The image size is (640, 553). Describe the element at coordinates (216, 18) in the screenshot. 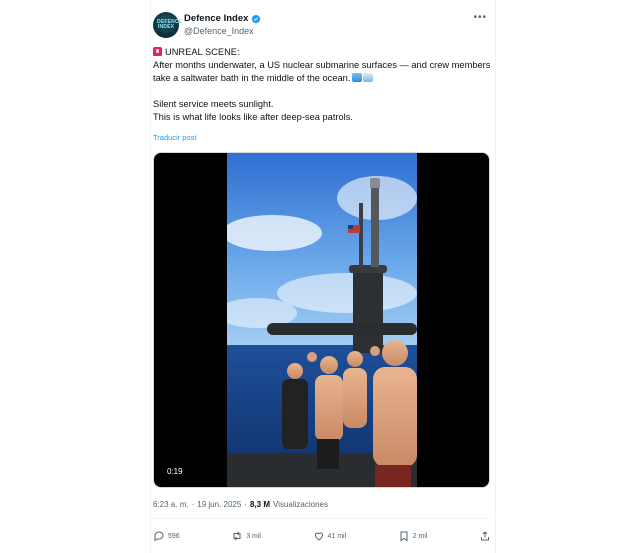

I see `author-name: Defence Index` at that location.